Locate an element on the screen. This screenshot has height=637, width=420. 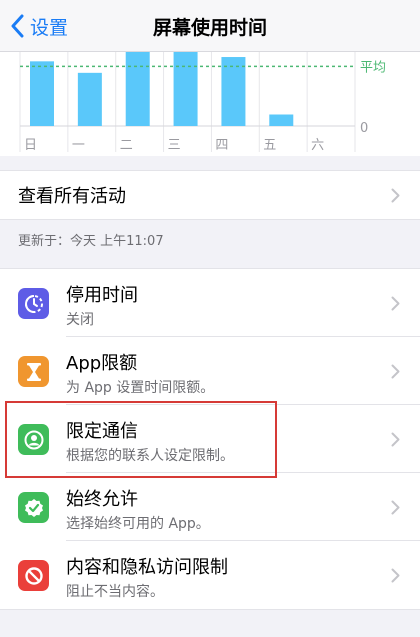
app-limits-title: App限额 is located at coordinates (102, 363).